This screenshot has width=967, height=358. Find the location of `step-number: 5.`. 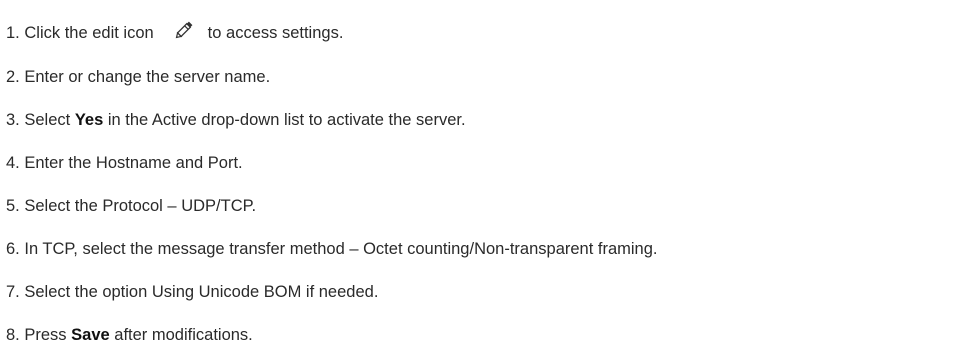

step-number: 5. is located at coordinates (13, 206).